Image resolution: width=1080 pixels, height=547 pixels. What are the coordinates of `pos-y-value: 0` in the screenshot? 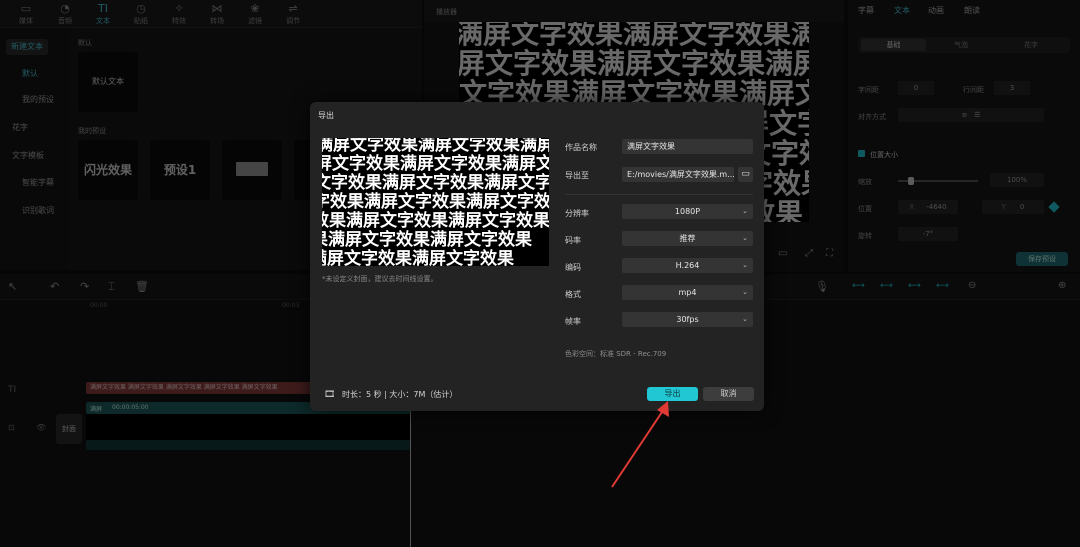 It's located at (1022, 207).